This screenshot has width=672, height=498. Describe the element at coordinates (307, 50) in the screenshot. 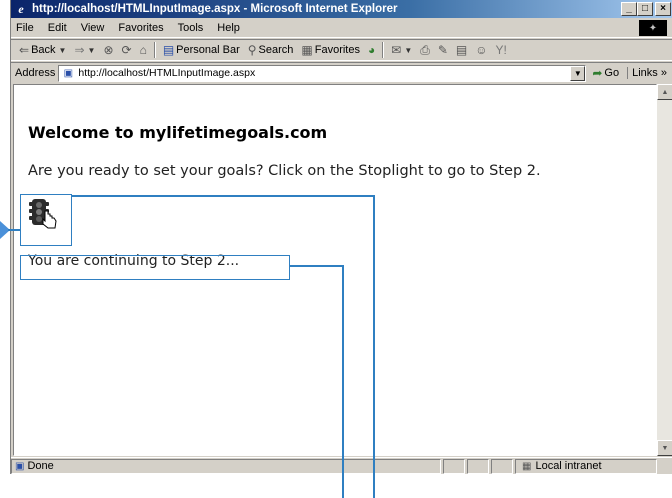

I see `favorites-folder-icon: ▦` at that location.